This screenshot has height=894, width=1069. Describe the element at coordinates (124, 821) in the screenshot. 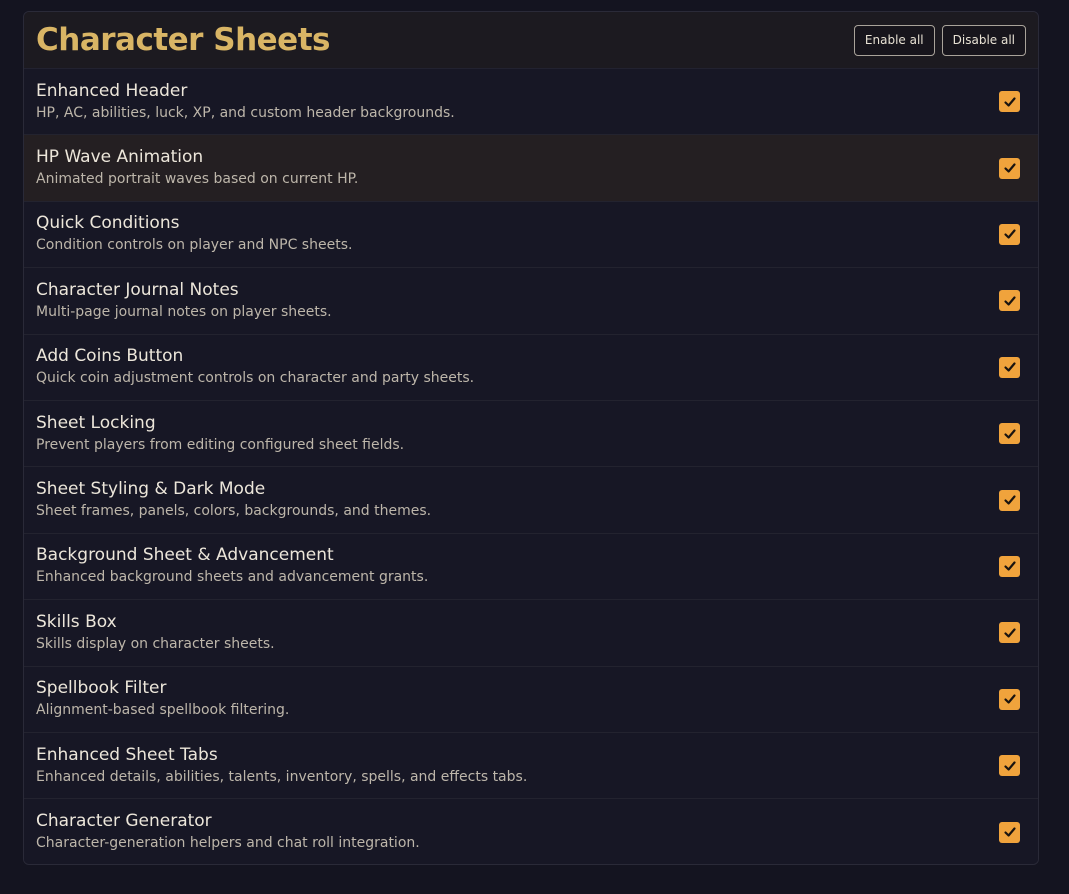

I see `feature-name: Character Generator` at that location.